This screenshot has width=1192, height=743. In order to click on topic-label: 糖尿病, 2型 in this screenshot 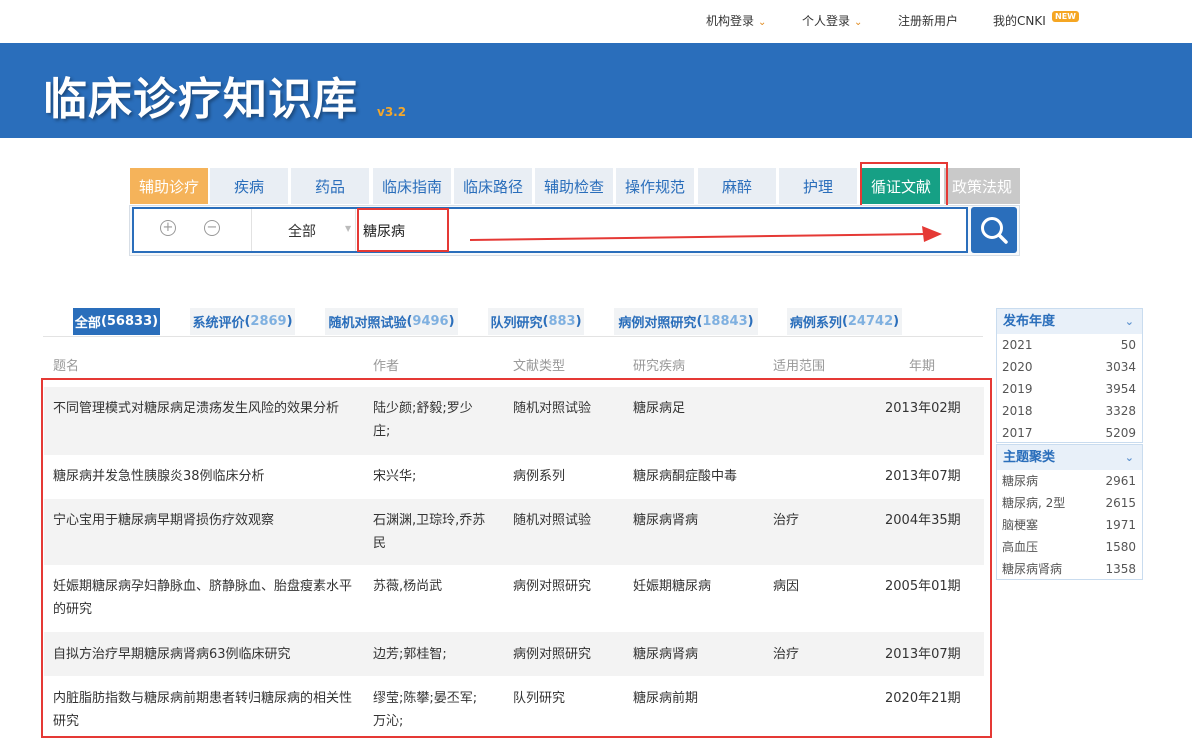, I will do `click(1034, 503)`.